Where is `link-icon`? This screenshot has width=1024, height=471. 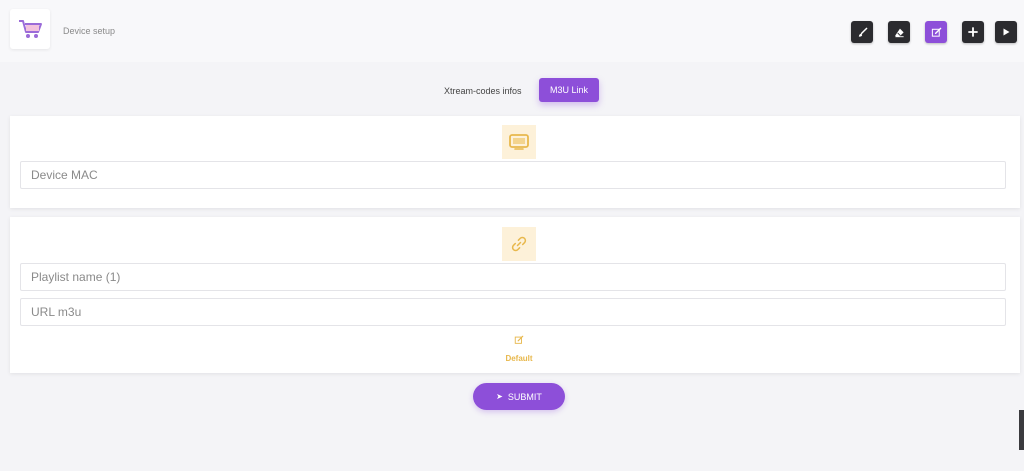 link-icon is located at coordinates (519, 244).